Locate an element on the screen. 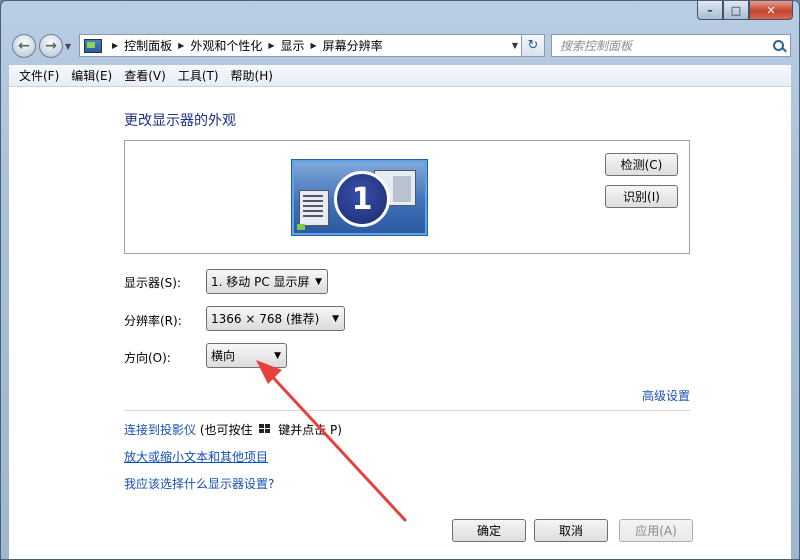 Image resolution: width=800 pixels, height=560 pixels. projector-hint-post: 键并点击 P) is located at coordinates (310, 430).